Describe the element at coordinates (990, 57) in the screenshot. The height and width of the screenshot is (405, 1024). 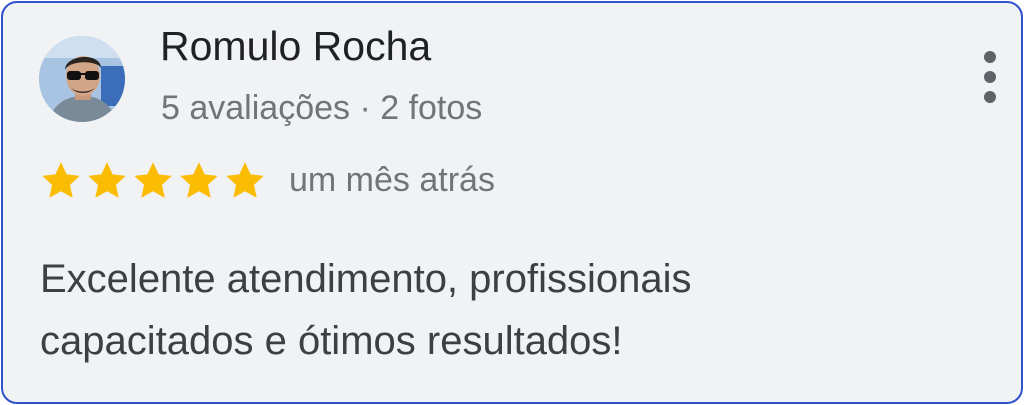
I see `more-vertical-icon` at that location.